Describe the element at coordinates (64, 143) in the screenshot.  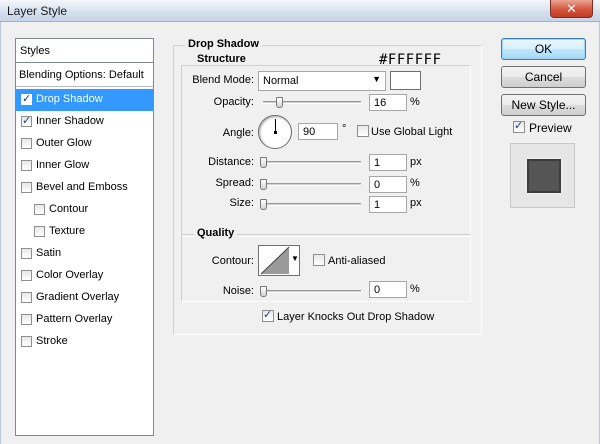
I see `style-item-label: Outer Glow` at that location.